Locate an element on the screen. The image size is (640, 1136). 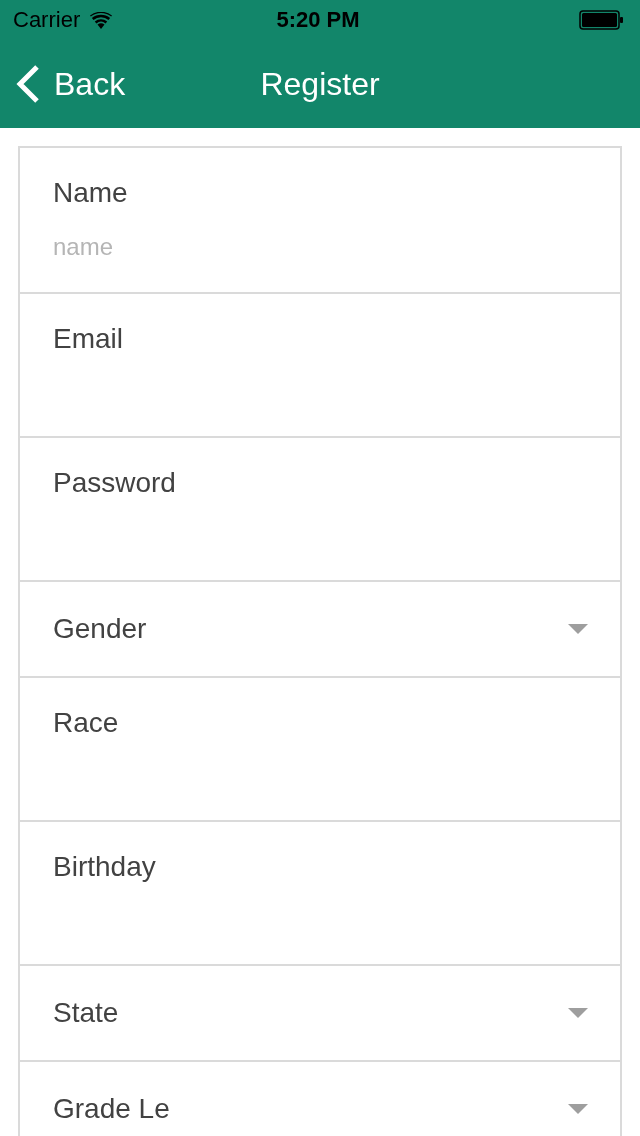
wifi-icon is located at coordinates (101, 20).